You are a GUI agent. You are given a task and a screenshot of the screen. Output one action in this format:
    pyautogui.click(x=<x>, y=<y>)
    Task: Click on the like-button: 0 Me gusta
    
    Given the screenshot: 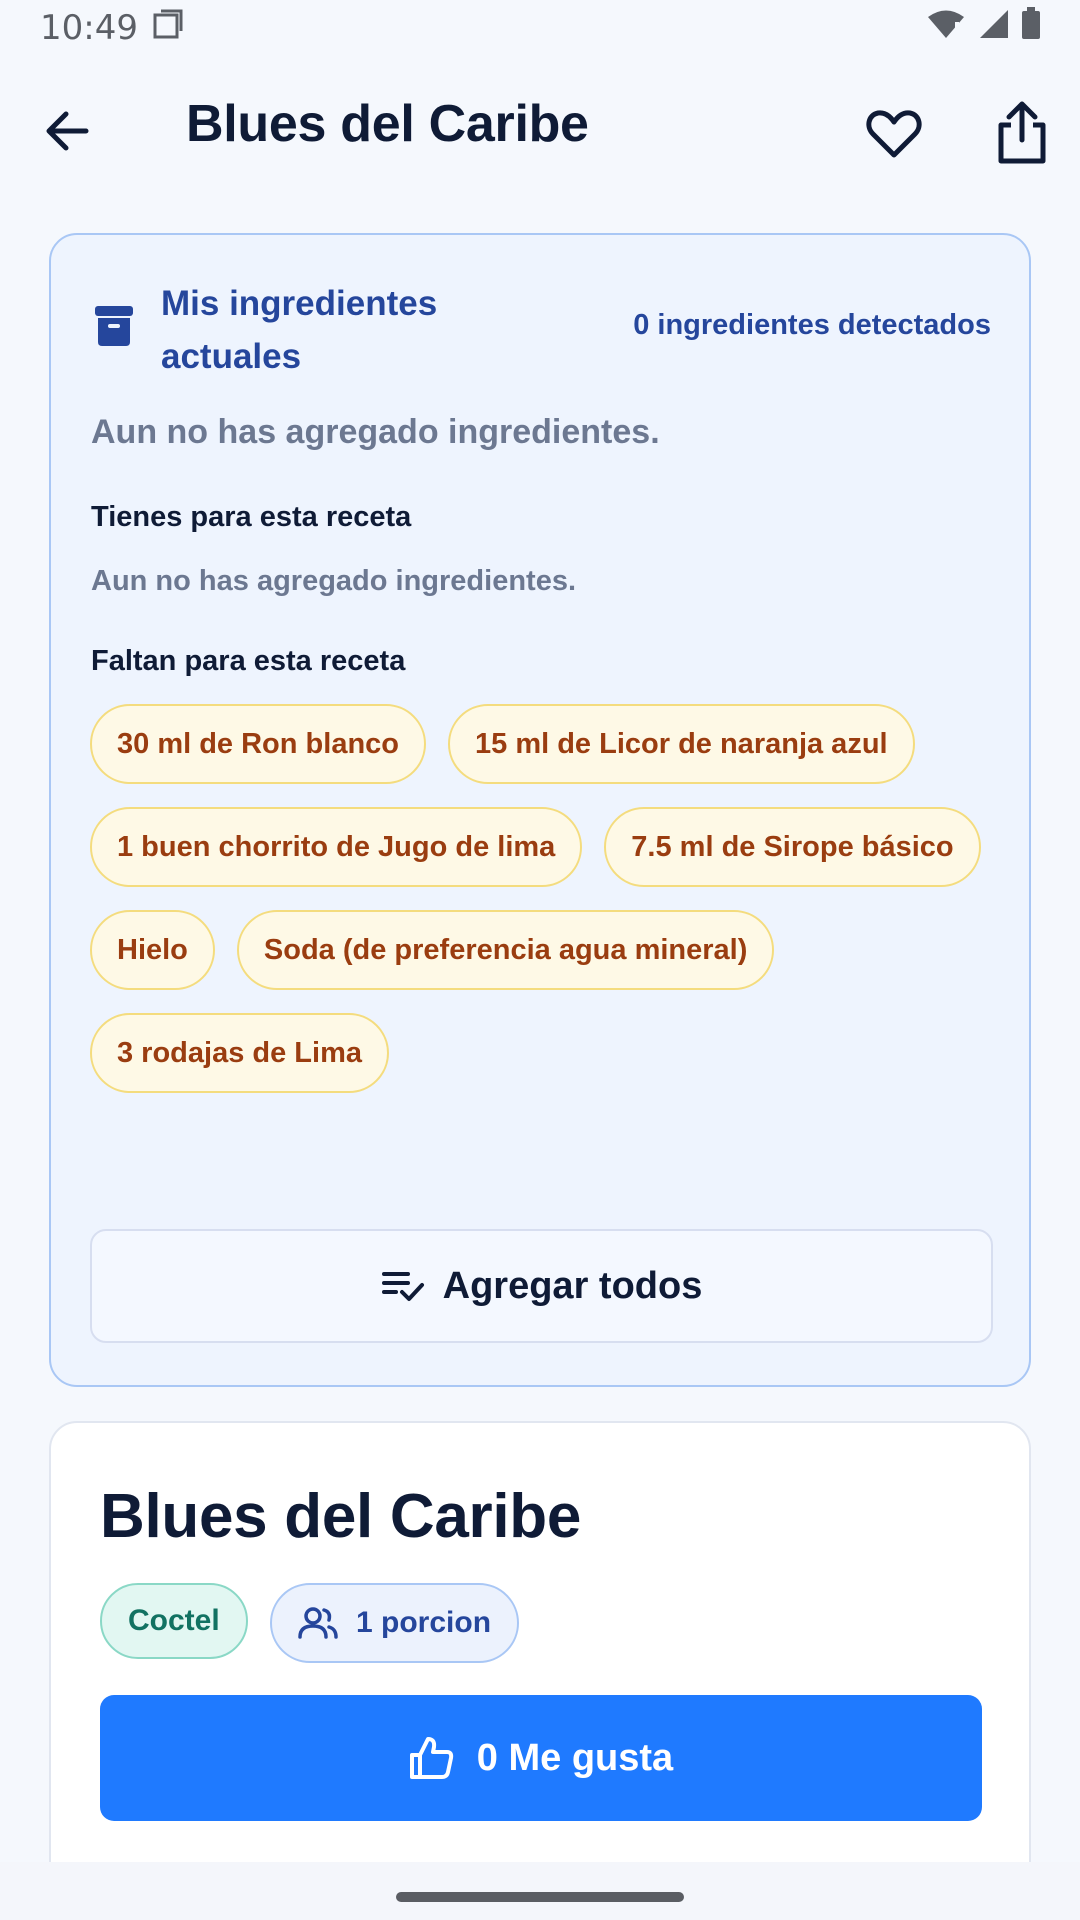 What is the action you would take?
    pyautogui.click(x=541, y=1758)
    